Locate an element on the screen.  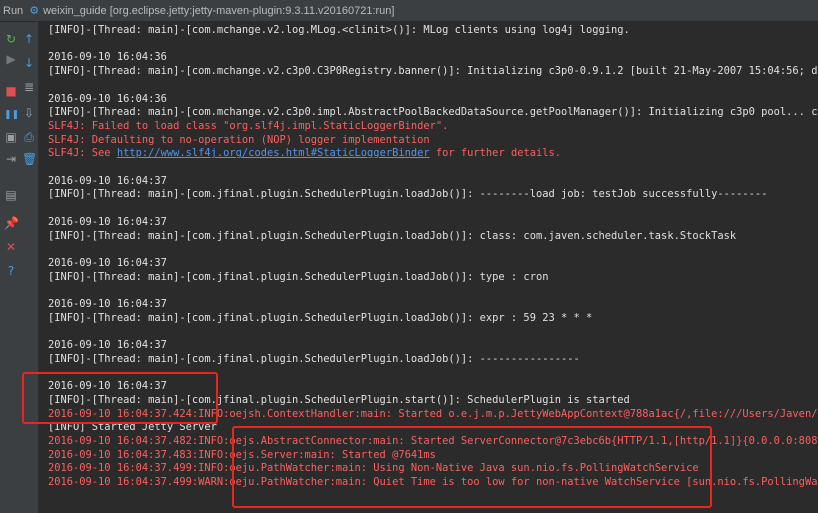
up-arrow-icon: ↑ is located at coordinates (29, 39).